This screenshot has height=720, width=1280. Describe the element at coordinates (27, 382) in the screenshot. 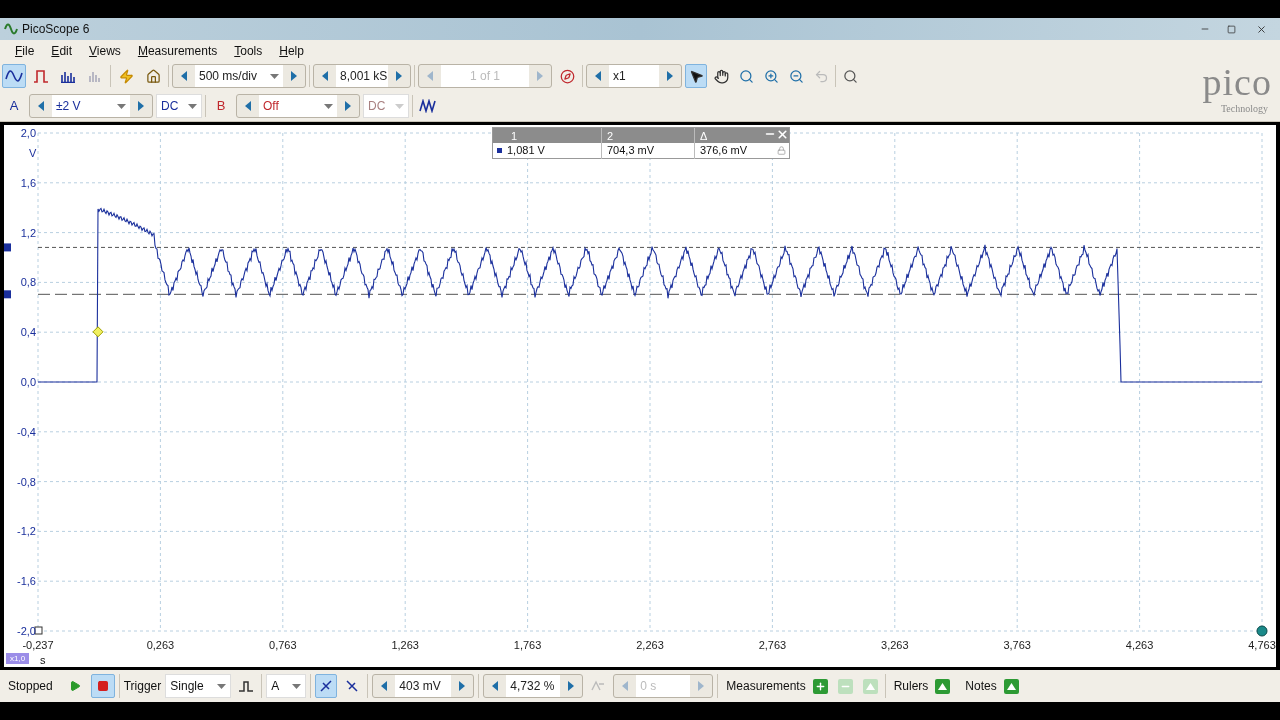

I see `y-axis-label: 0,0` at that location.